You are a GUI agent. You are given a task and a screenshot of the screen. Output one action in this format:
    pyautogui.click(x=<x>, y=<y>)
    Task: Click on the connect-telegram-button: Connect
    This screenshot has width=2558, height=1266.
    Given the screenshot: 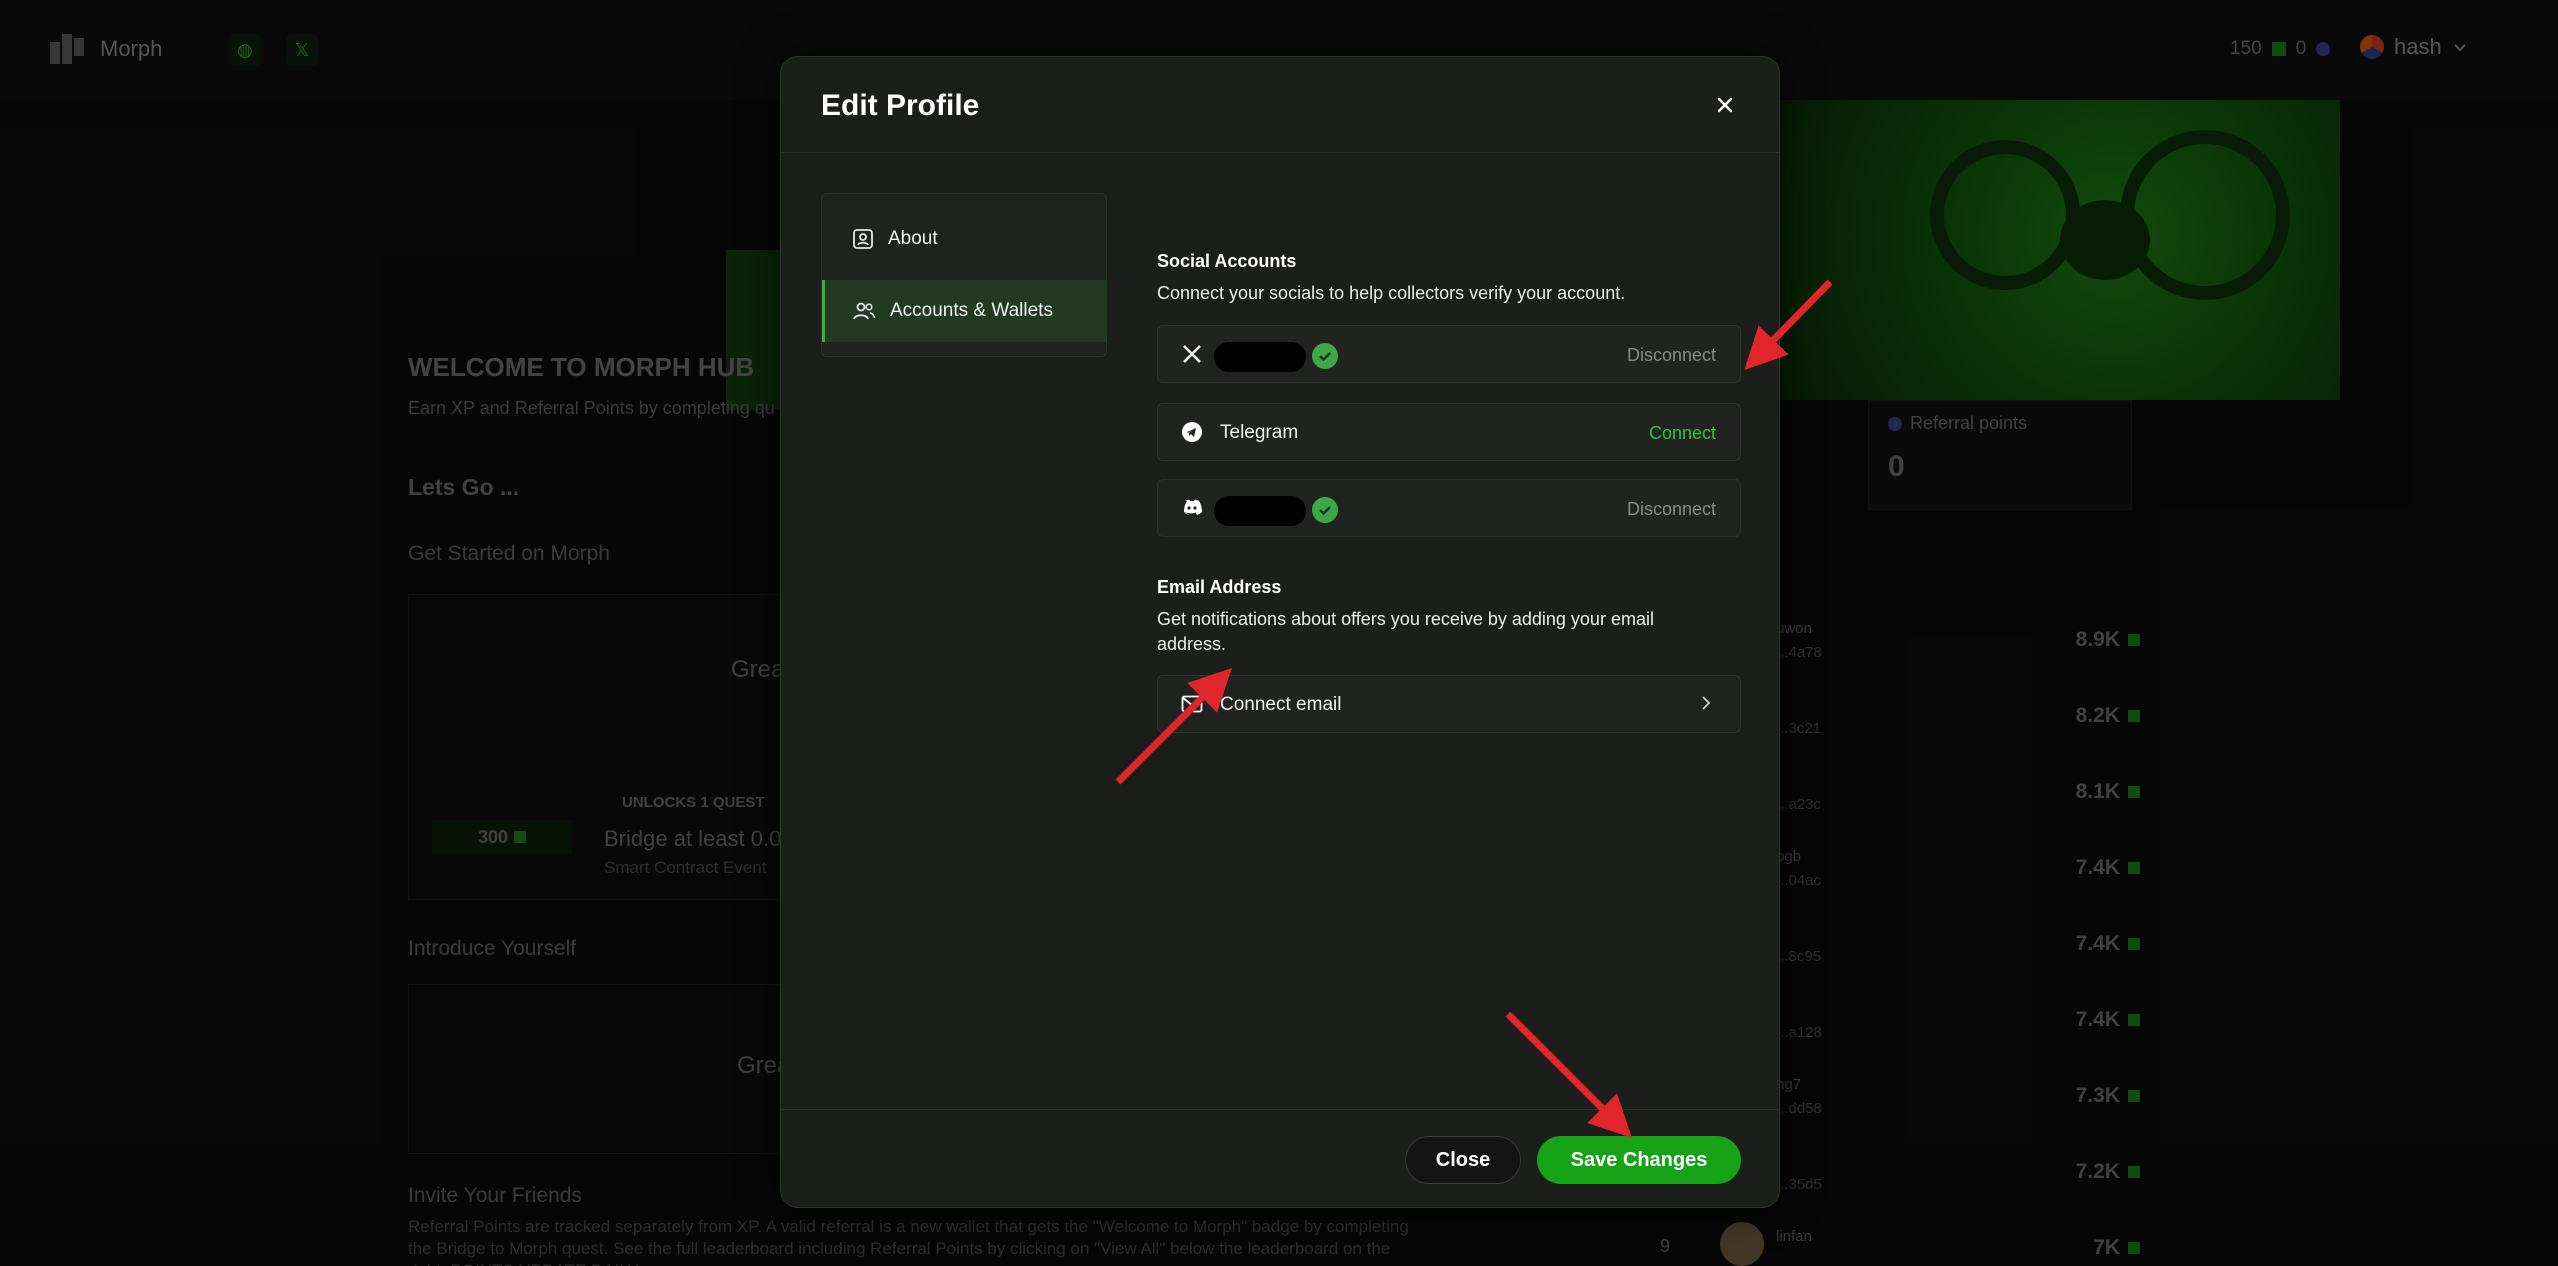 What is the action you would take?
    pyautogui.click(x=1682, y=433)
    